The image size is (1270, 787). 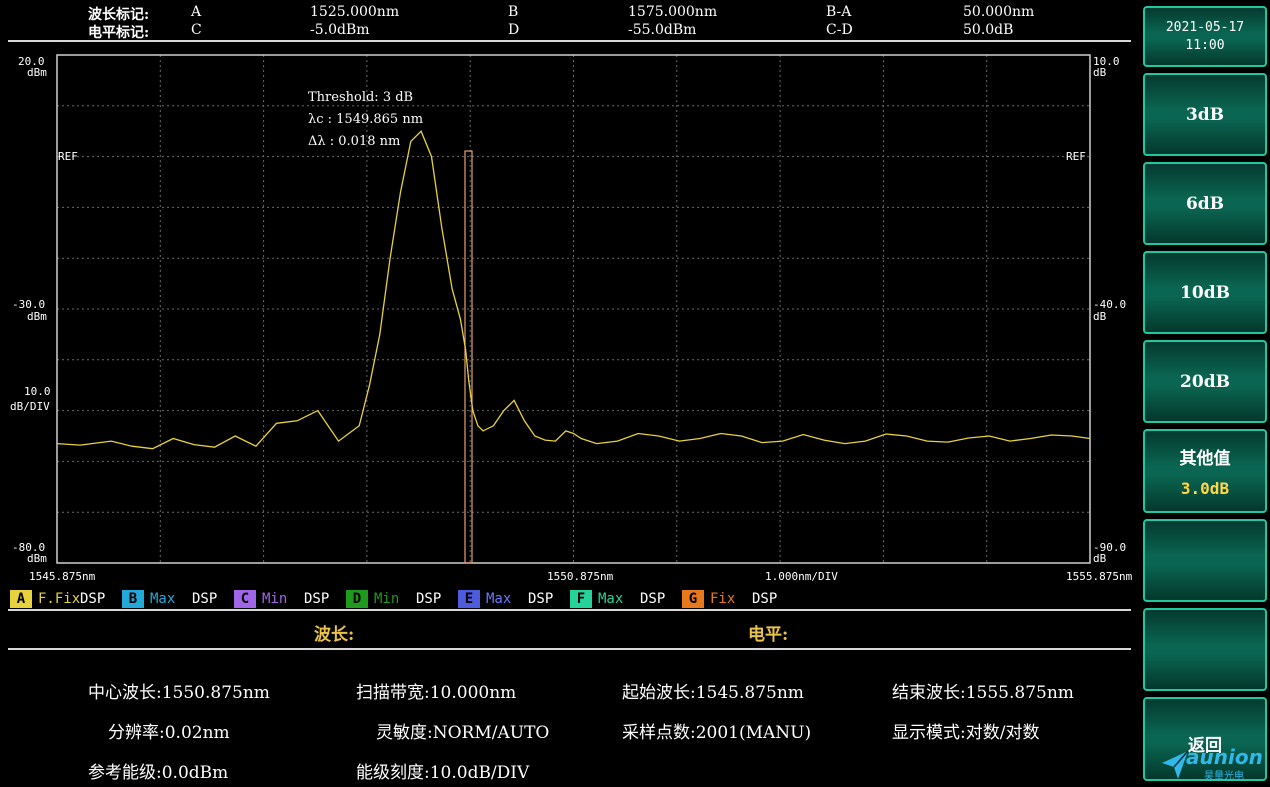 I want to click on x-center-label: 1550.875nm, so click(x=580, y=576).